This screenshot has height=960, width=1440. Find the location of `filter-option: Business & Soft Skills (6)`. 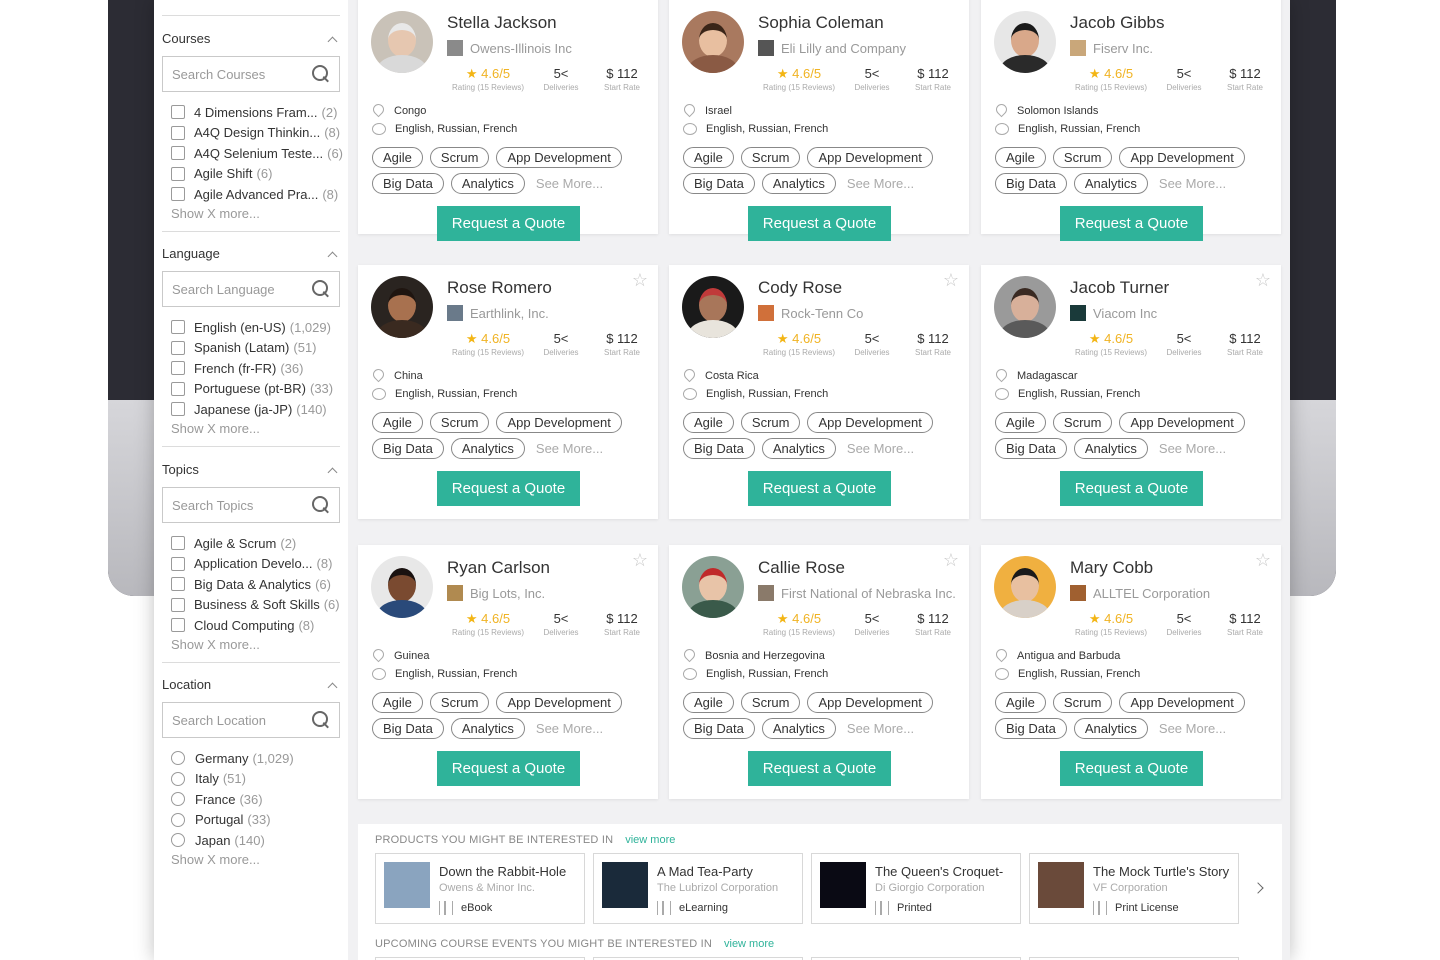

filter-option: Business & Soft Skills (6) is located at coordinates (251, 605).